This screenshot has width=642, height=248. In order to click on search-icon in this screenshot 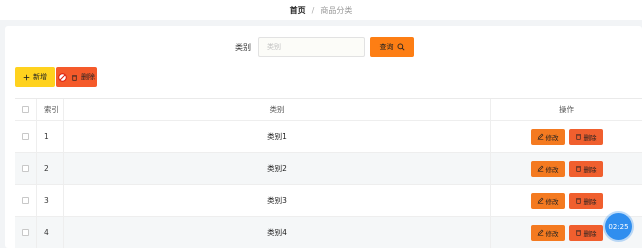, I will do `click(401, 47)`.